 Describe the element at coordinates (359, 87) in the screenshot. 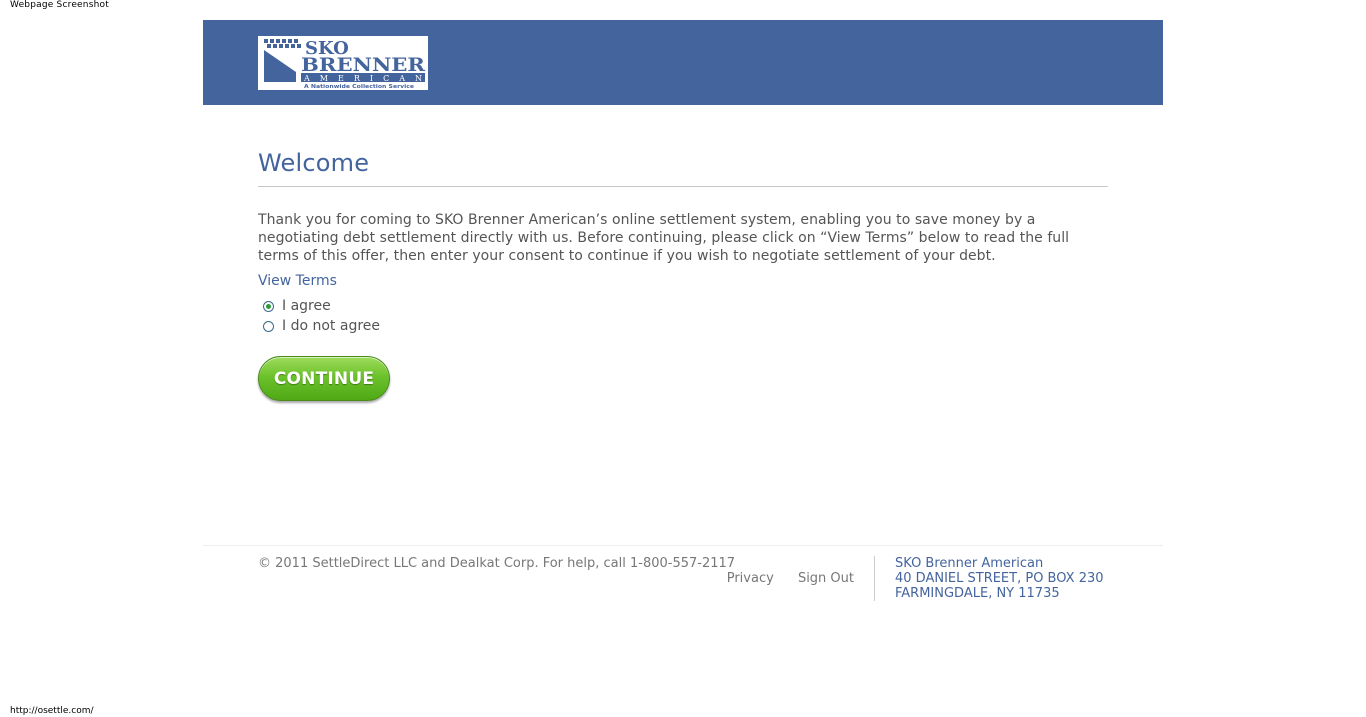

I see `logo-tagline: A Nationwide Collection Service` at that location.